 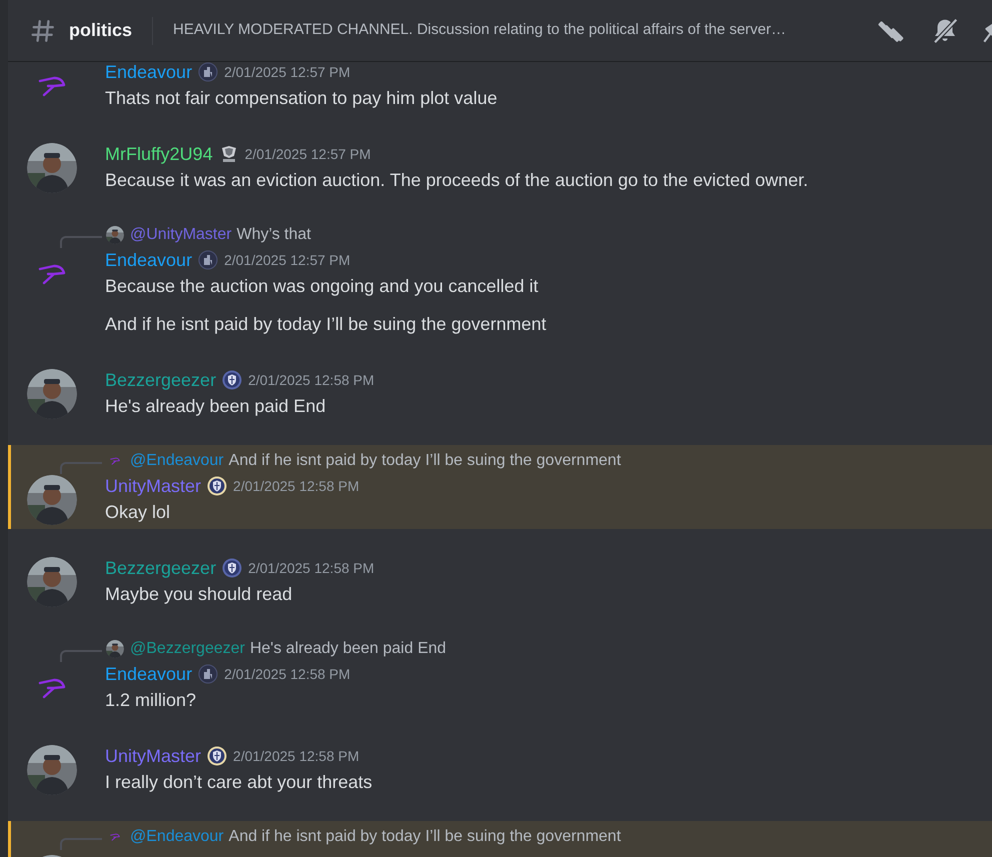 What do you see at coordinates (273, 235) in the screenshot?
I see `reply-preview: Why’s that` at bounding box center [273, 235].